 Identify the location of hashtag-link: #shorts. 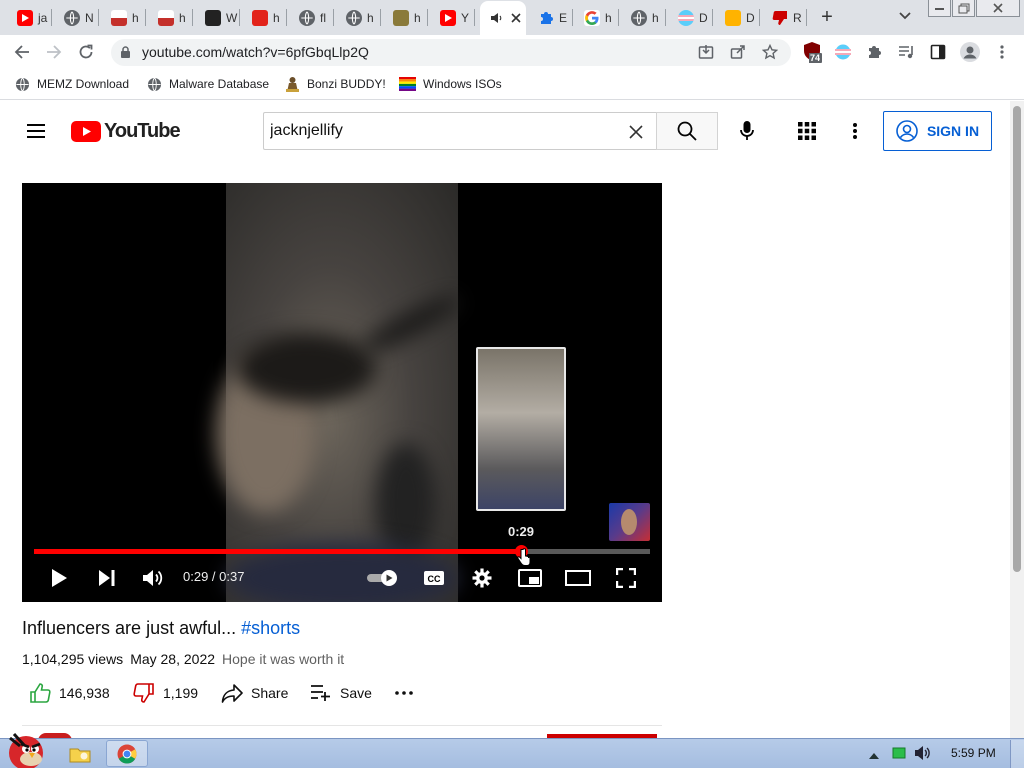
(270, 628).